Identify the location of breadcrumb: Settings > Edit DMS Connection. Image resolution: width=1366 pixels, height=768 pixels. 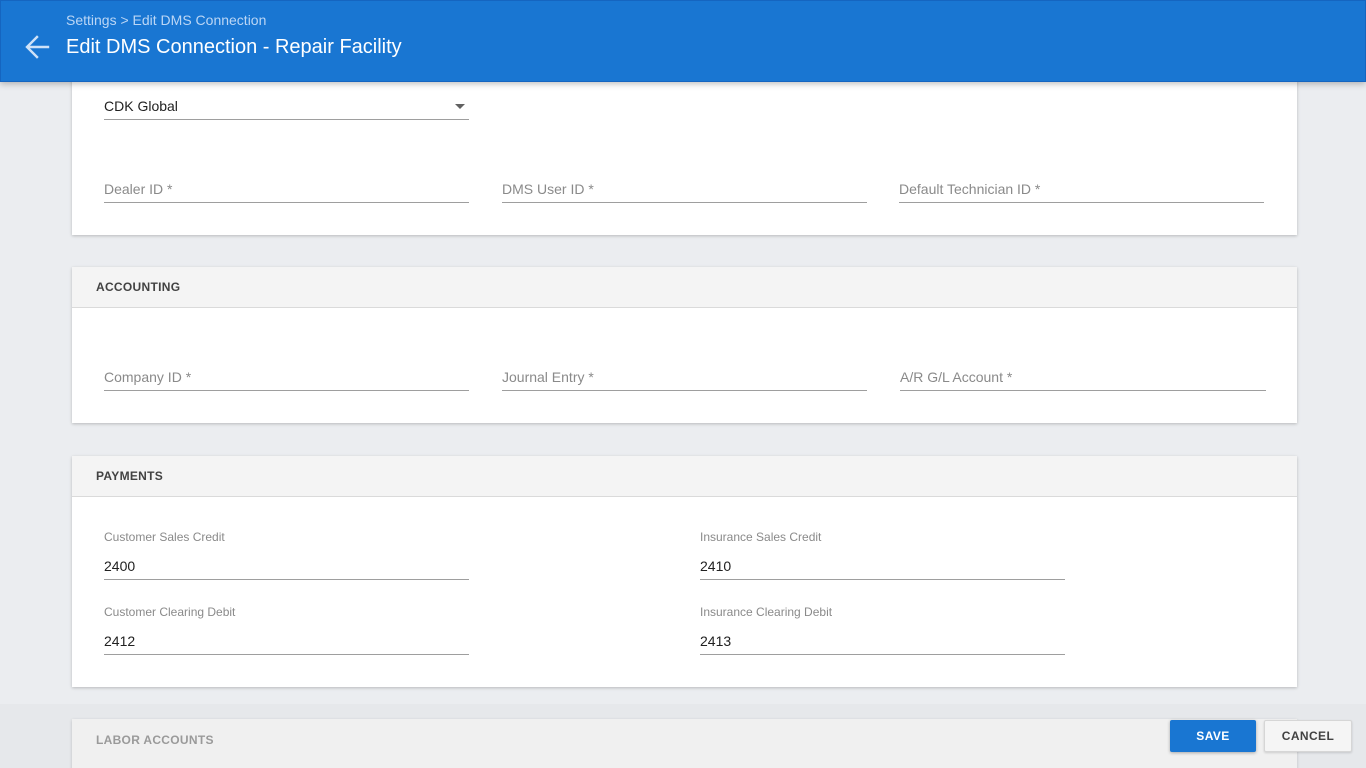
(166, 20).